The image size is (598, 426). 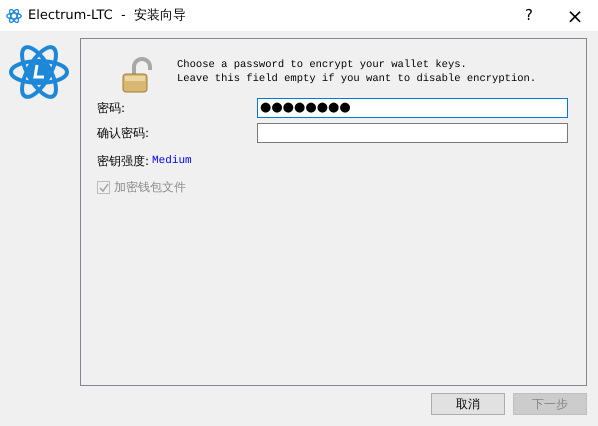 What do you see at coordinates (14, 16) in the screenshot?
I see `atom-app-icon` at bounding box center [14, 16].